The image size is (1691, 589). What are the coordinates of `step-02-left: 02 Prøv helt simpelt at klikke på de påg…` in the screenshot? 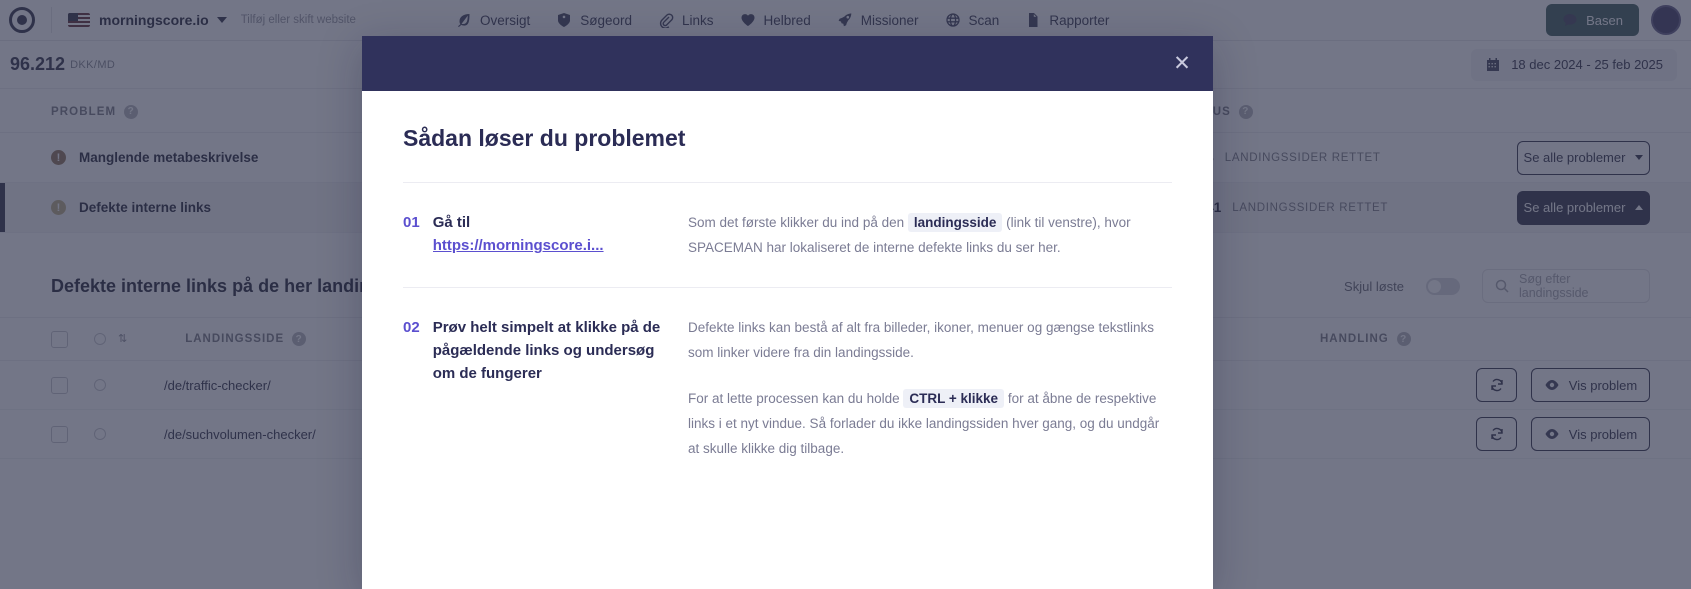 It's located at (545, 389).